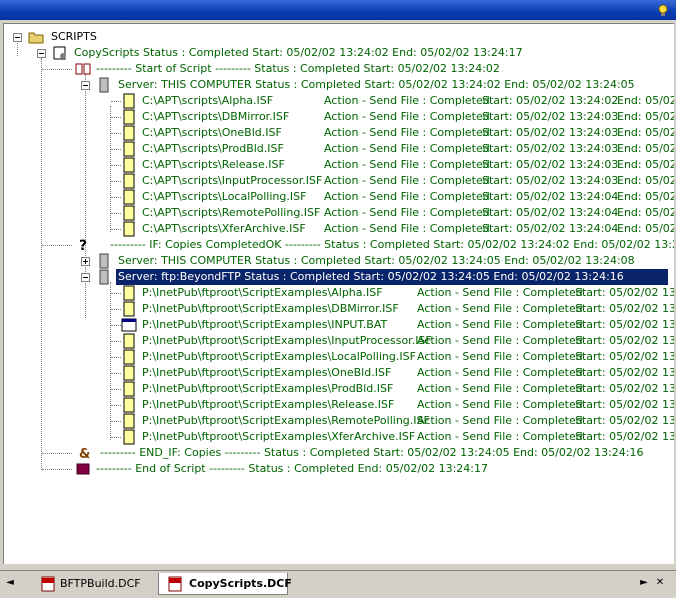 This screenshot has height=598, width=676. I want to click on expand-toggle, so click(85, 261).